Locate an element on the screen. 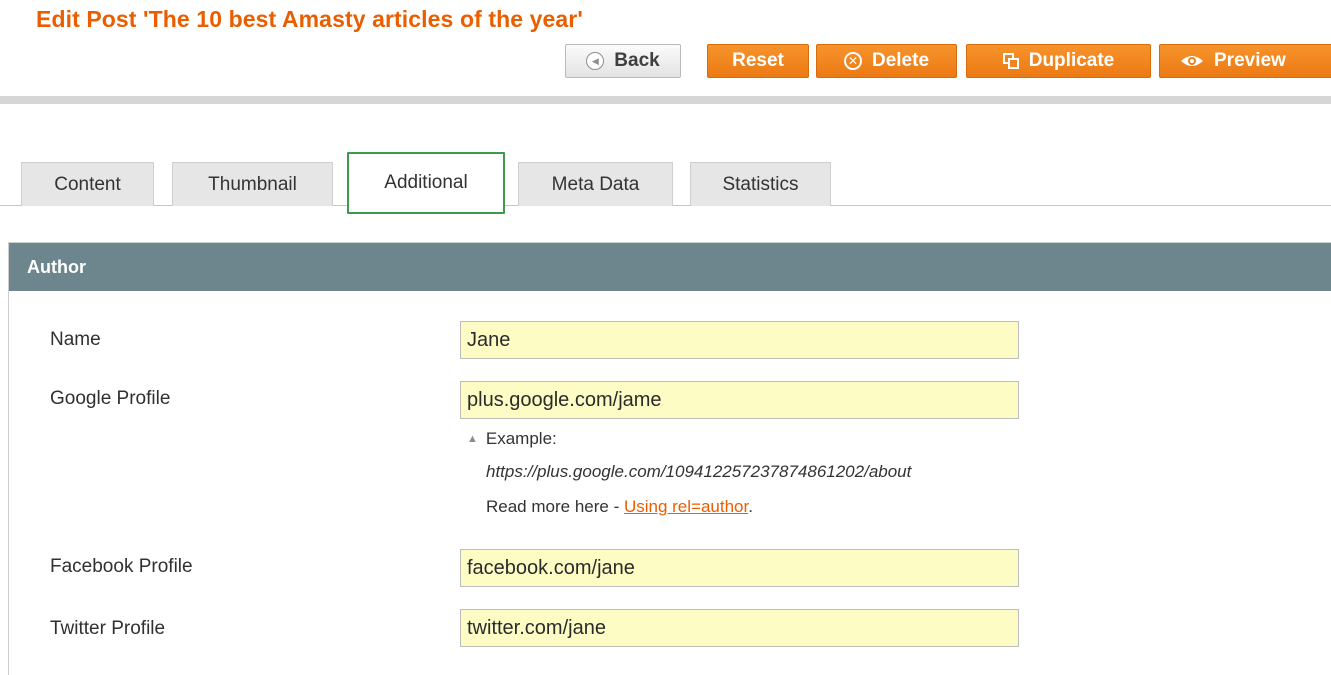 The width and height of the screenshot is (1331, 675). tab-statistics-label: Statistics is located at coordinates (760, 184).